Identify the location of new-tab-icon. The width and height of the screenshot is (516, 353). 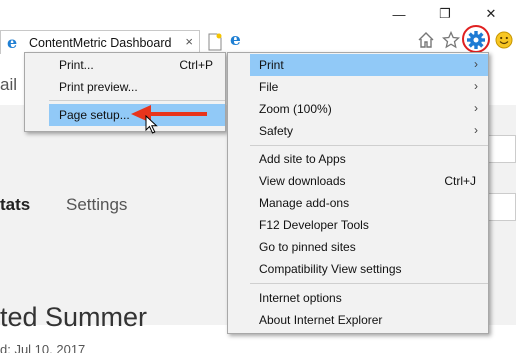
(215, 42).